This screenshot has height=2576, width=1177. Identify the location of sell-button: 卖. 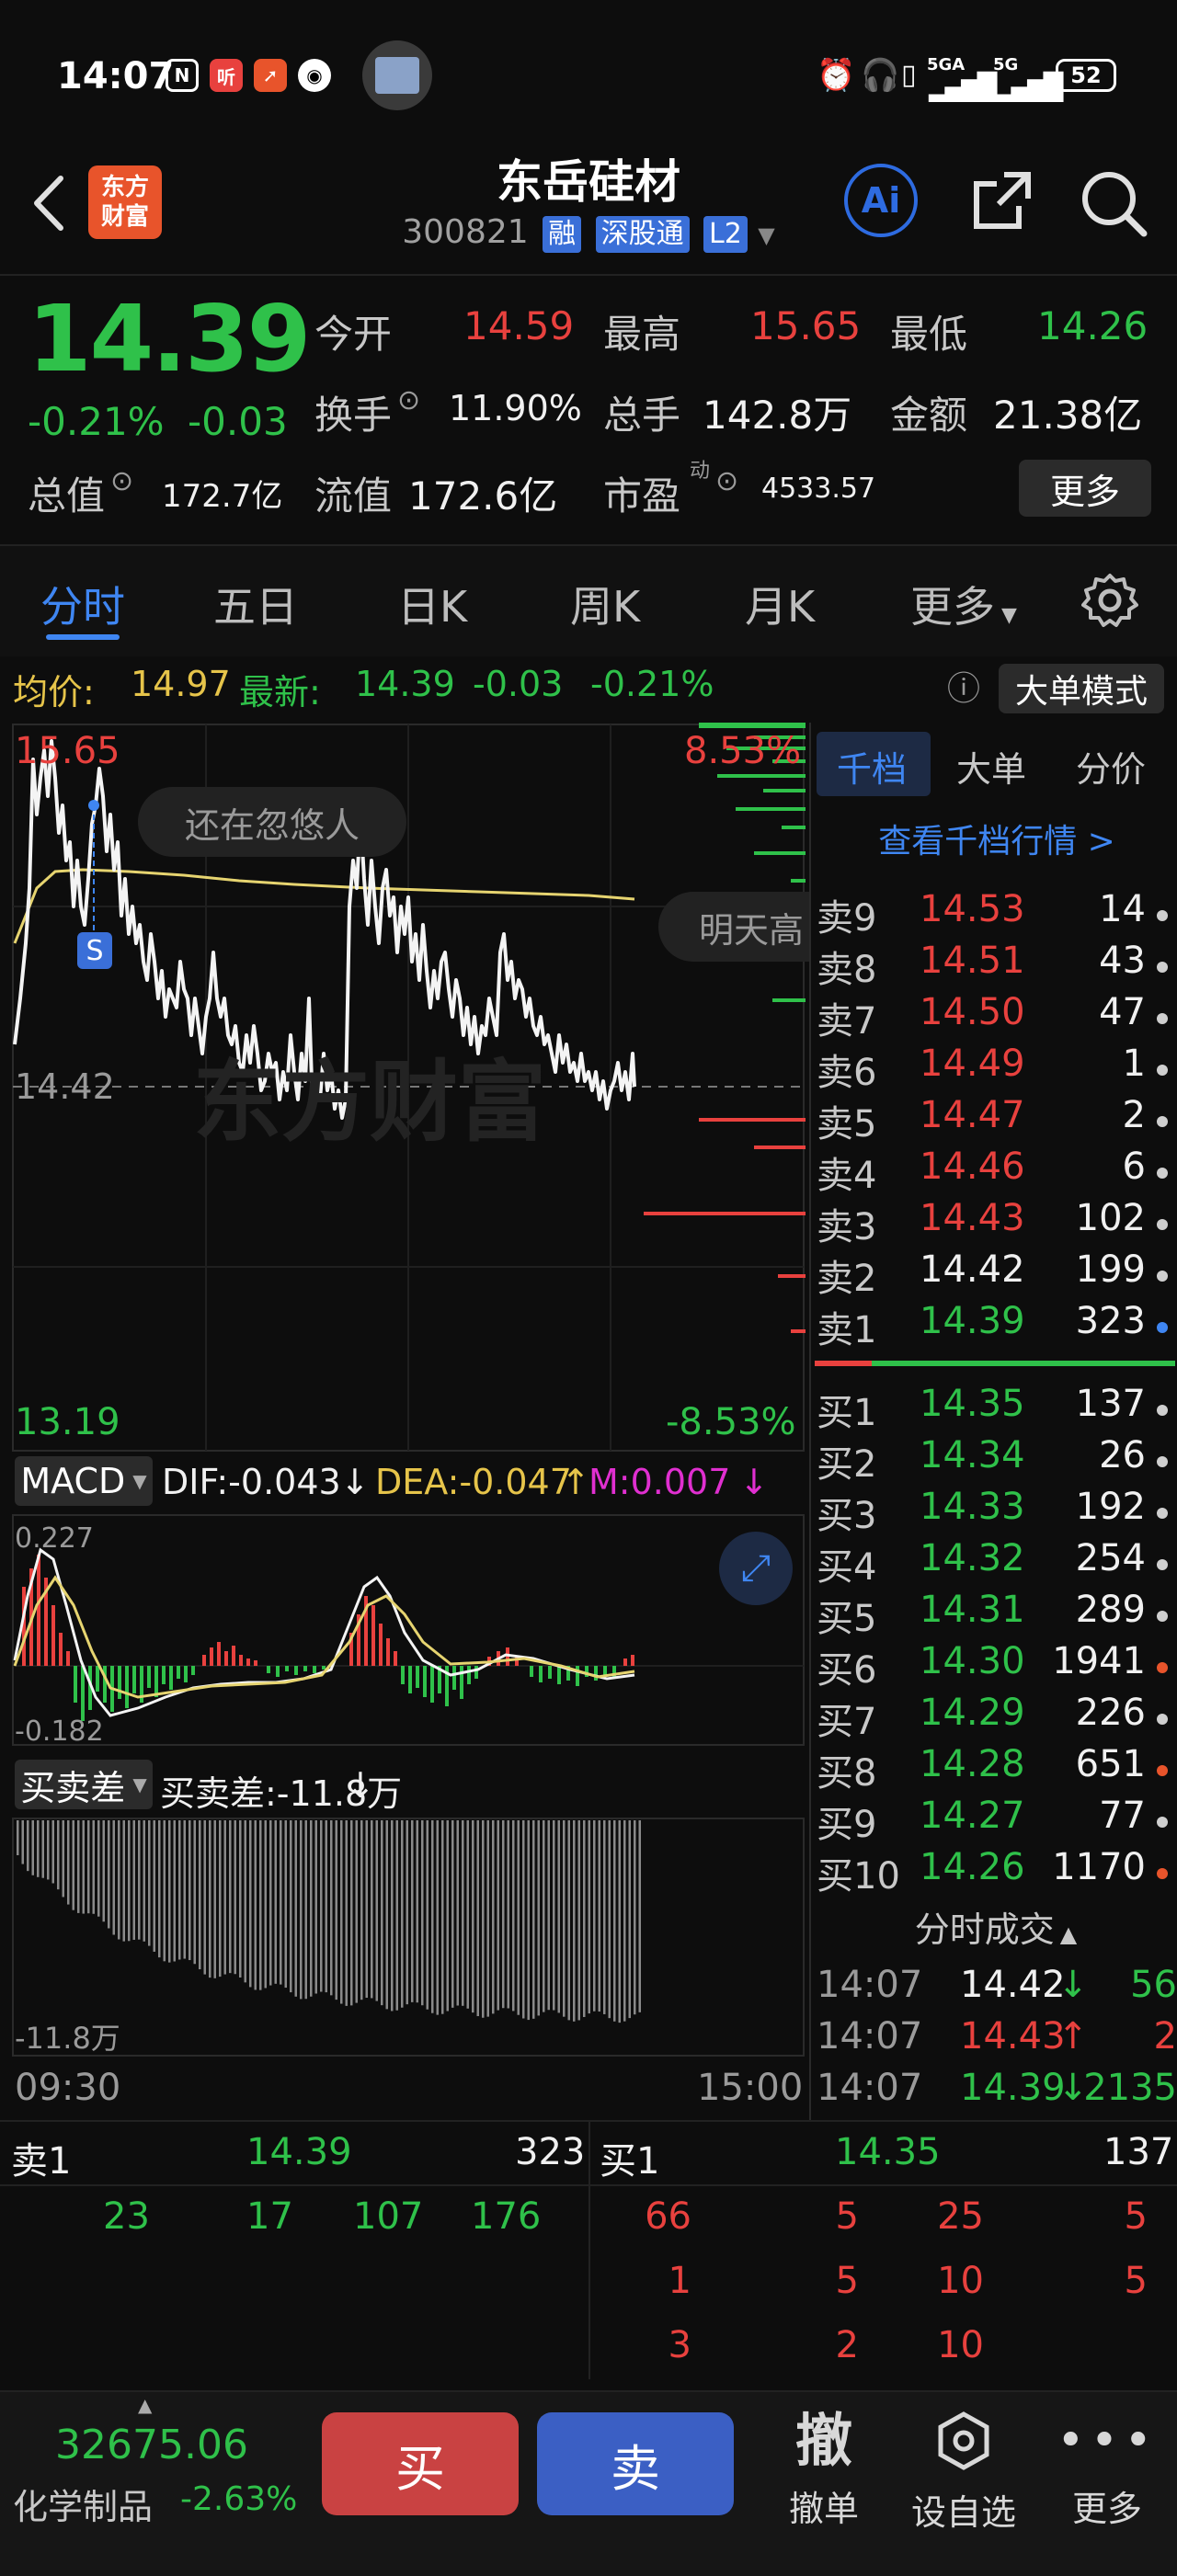
(636, 2463).